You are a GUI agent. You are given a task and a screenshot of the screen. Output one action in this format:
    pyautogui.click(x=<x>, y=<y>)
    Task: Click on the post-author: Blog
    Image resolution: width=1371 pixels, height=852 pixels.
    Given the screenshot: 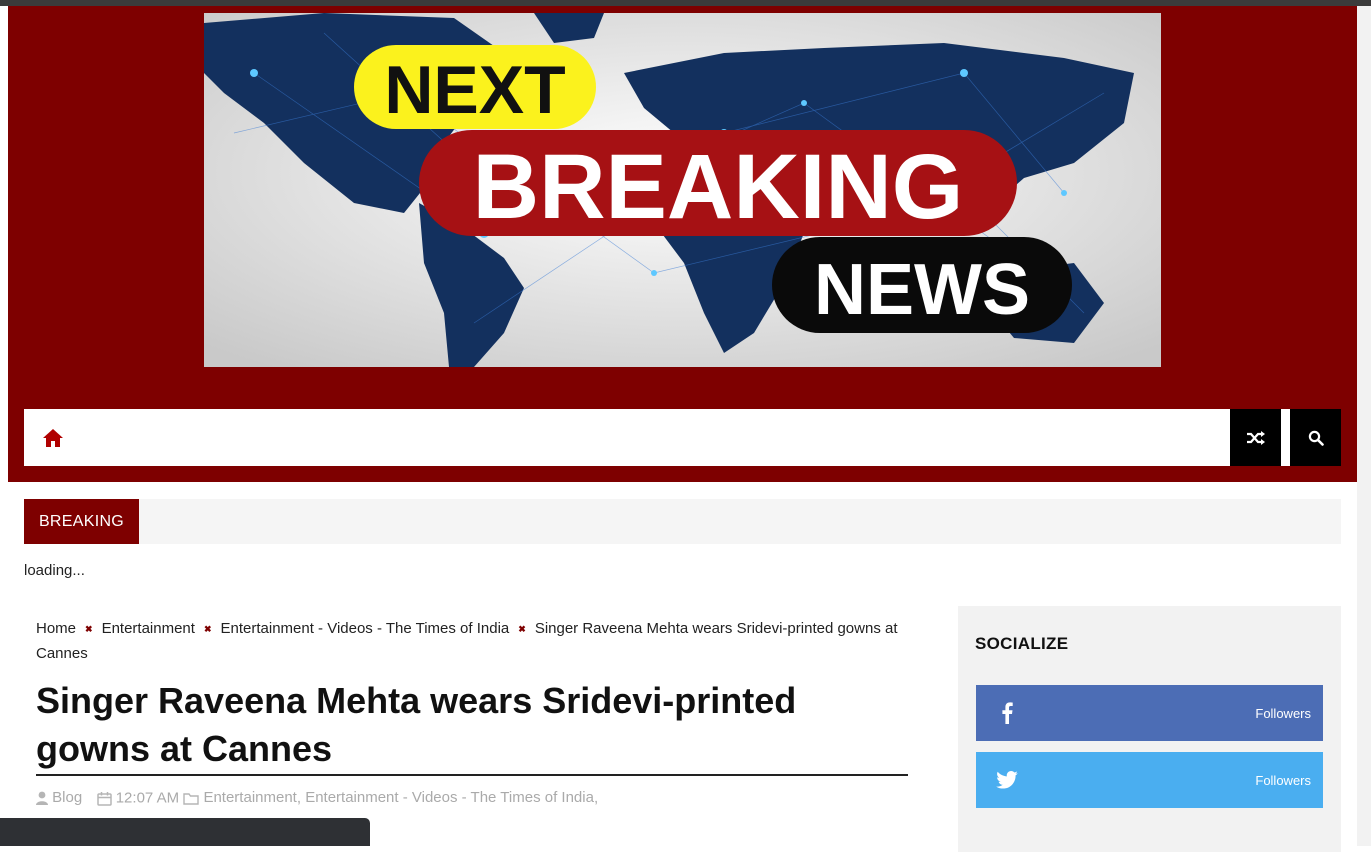 What is the action you would take?
    pyautogui.click(x=67, y=797)
    